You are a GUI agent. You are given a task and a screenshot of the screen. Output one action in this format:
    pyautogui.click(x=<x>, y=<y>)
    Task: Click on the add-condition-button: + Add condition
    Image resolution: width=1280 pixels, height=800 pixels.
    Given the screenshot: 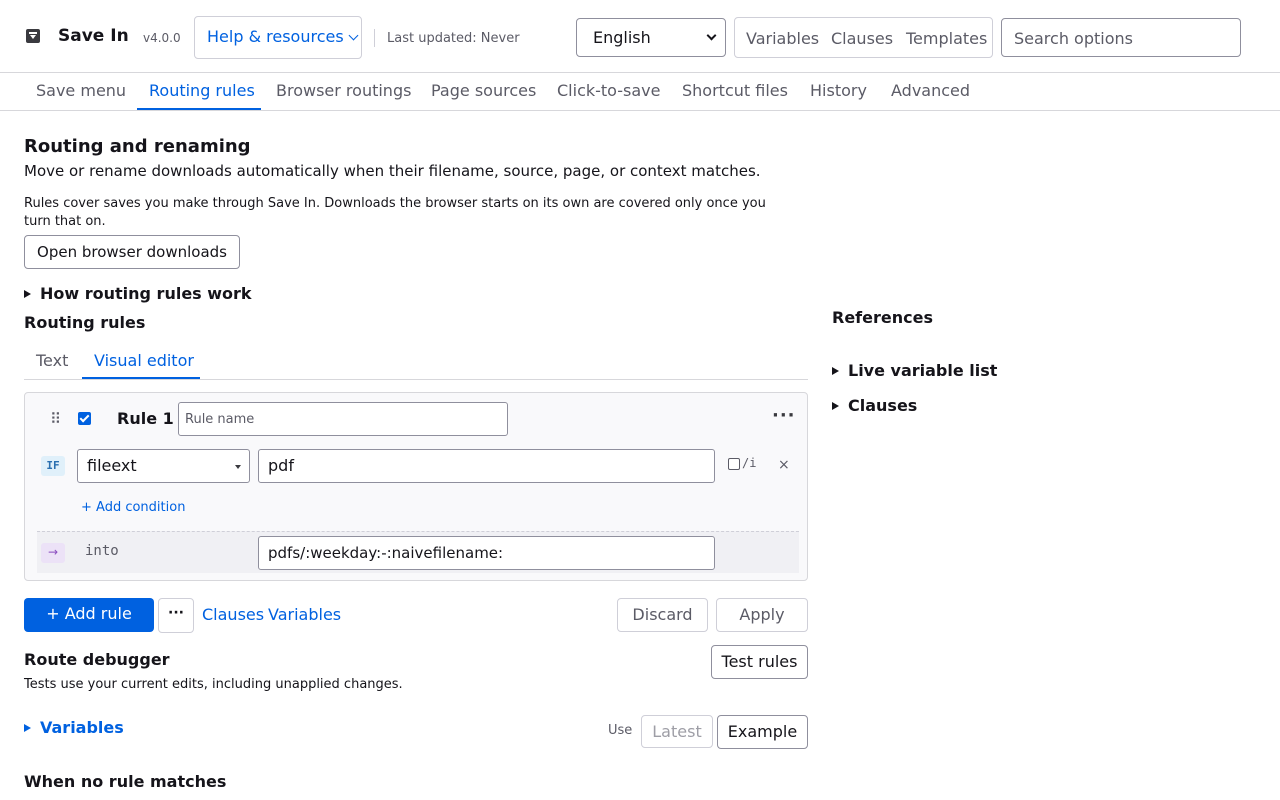 What is the action you would take?
    pyautogui.click(x=133, y=507)
    